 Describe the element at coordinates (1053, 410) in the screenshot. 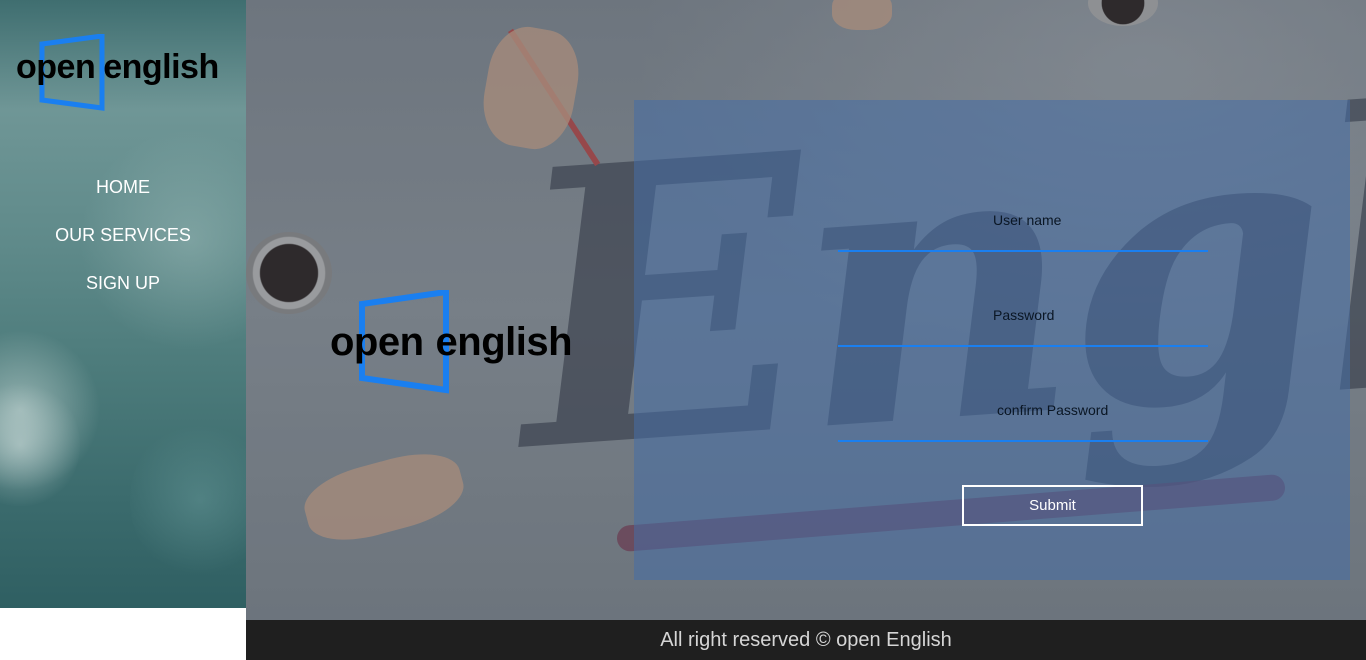

I see `confirm-password-label: confirm Password` at that location.